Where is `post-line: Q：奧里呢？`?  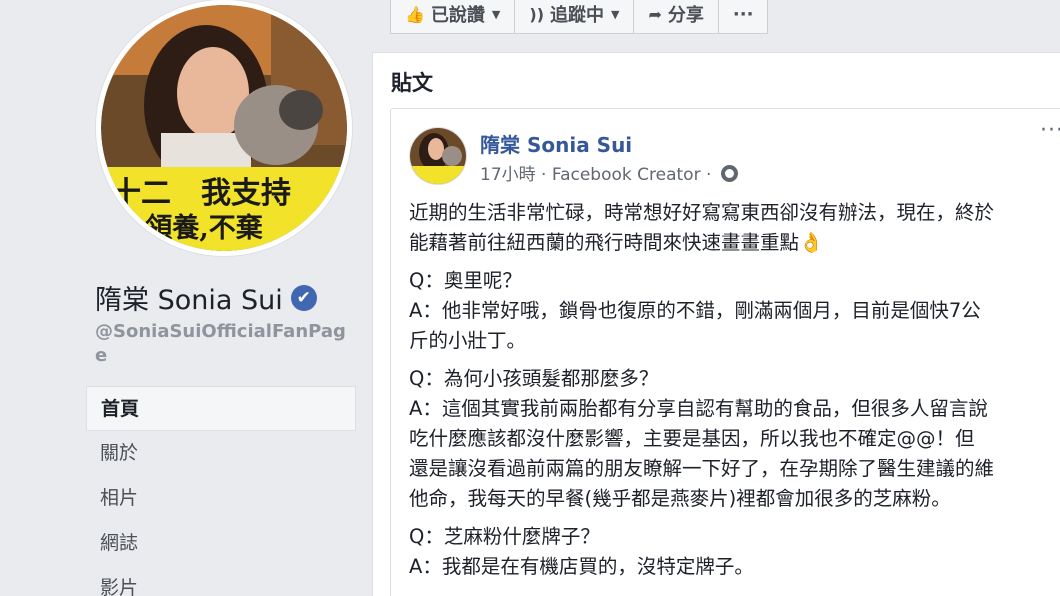
post-line: Q：奧里呢？ is located at coordinates (465, 280).